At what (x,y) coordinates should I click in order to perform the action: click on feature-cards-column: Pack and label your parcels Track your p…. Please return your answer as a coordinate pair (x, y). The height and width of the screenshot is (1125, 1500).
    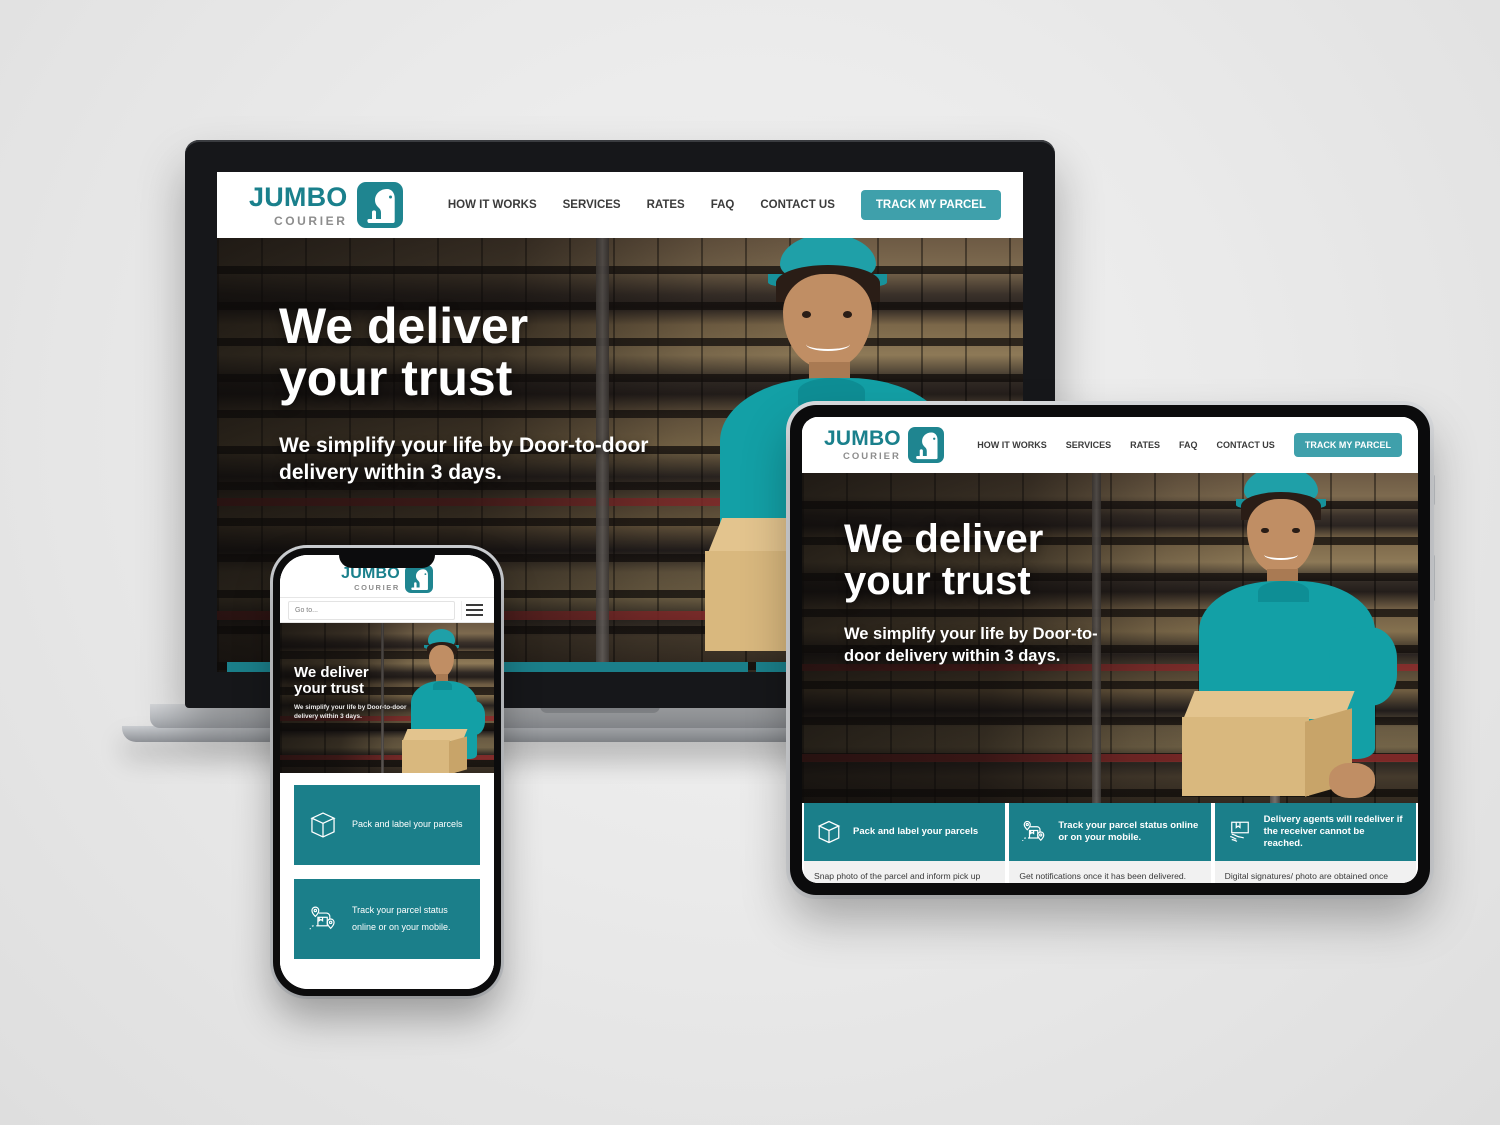
    Looking at the image, I should click on (387, 872).